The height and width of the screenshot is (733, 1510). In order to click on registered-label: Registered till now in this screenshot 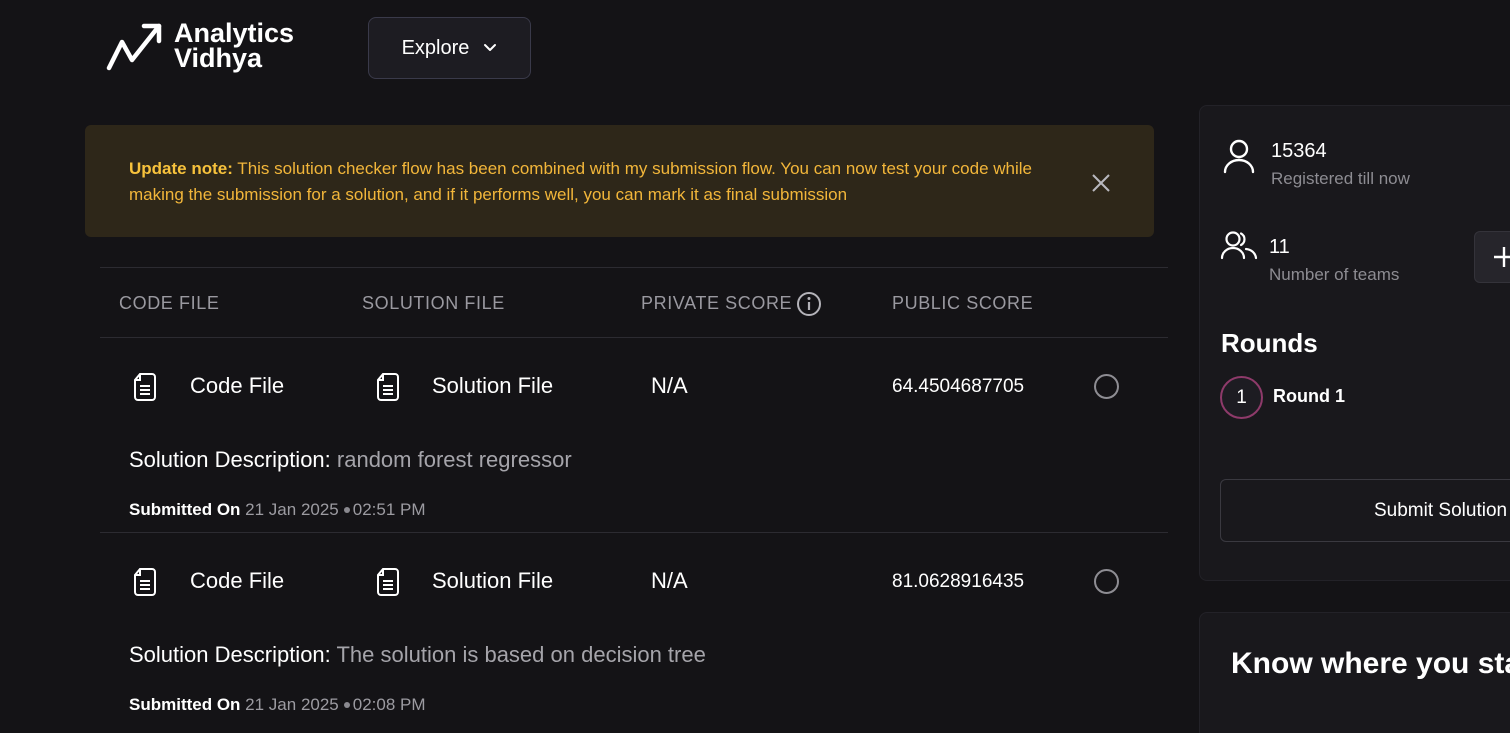, I will do `click(1340, 178)`.